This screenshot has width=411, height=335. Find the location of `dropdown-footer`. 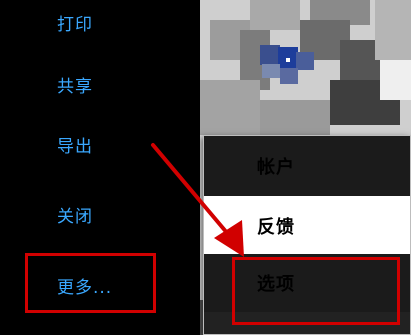

dropdown-footer is located at coordinates (307, 323).